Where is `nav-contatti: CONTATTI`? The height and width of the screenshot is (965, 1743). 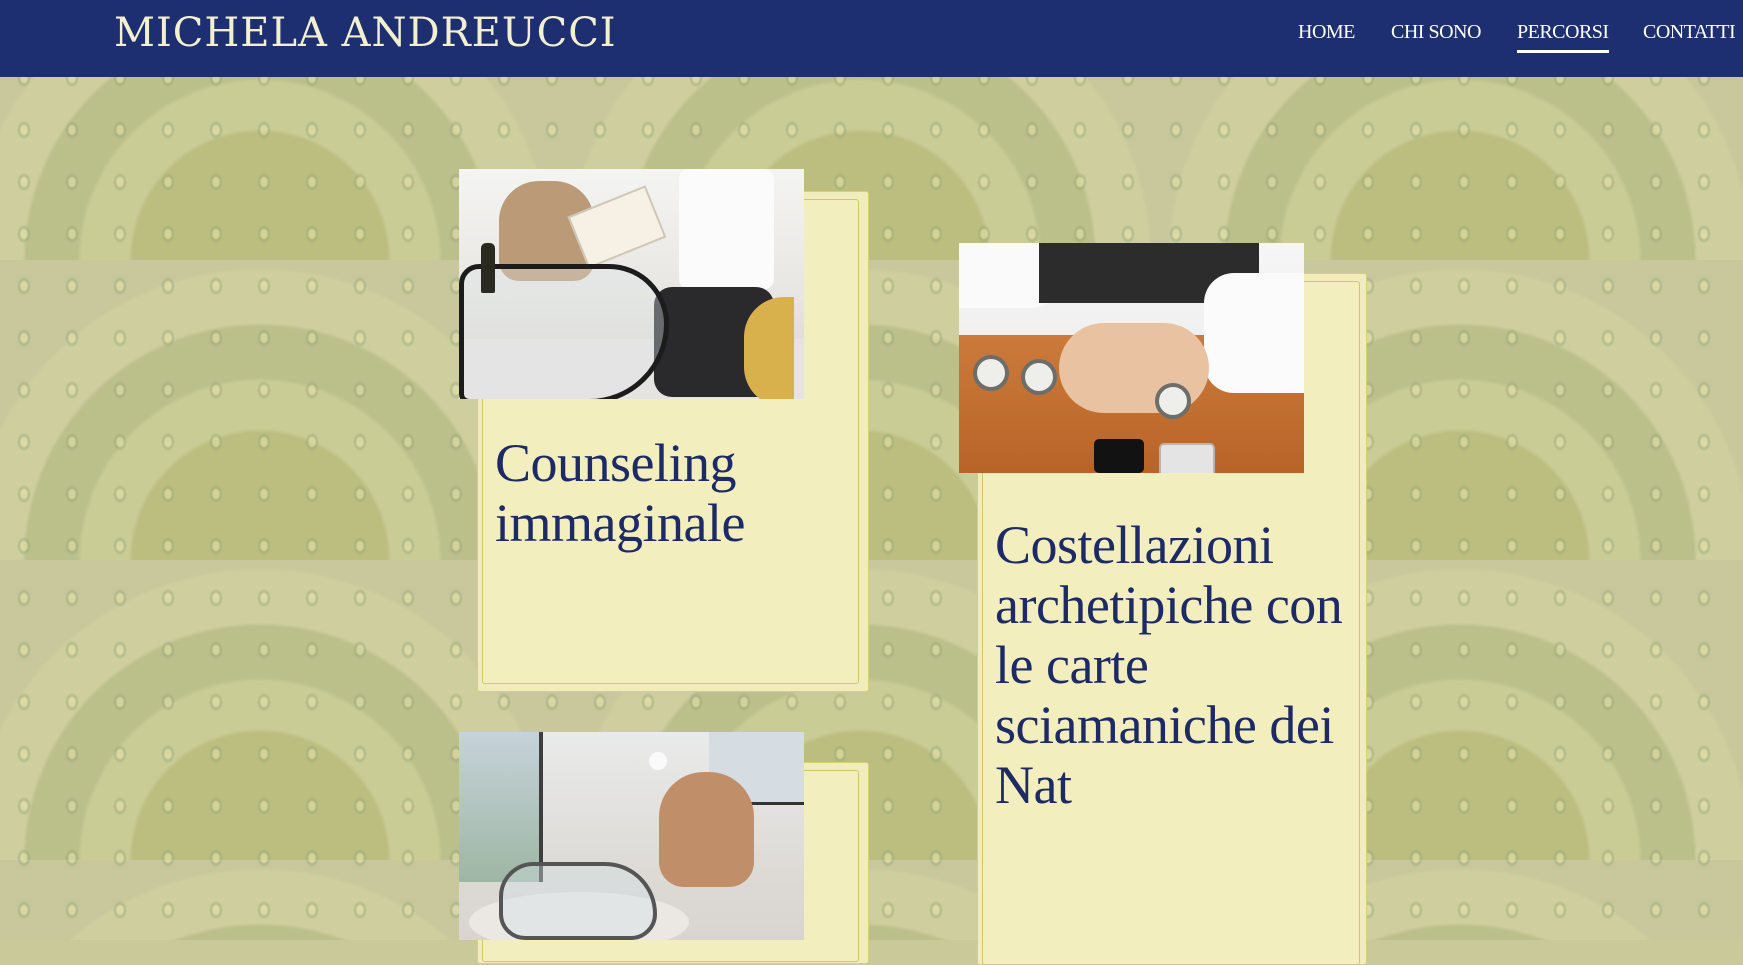
nav-contatti: CONTATTI is located at coordinates (1689, 35).